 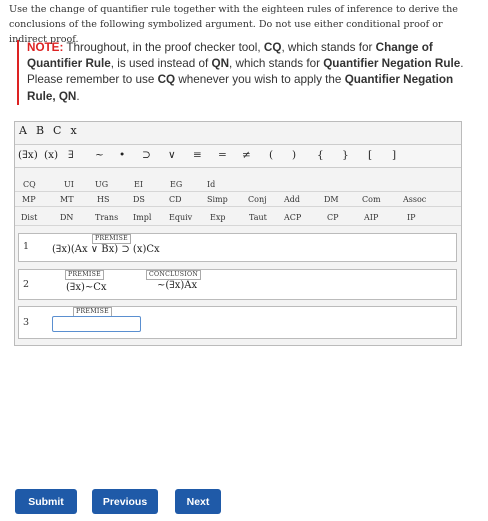 What do you see at coordinates (197, 155) in the screenshot?
I see `symbol-button: ≡` at bounding box center [197, 155].